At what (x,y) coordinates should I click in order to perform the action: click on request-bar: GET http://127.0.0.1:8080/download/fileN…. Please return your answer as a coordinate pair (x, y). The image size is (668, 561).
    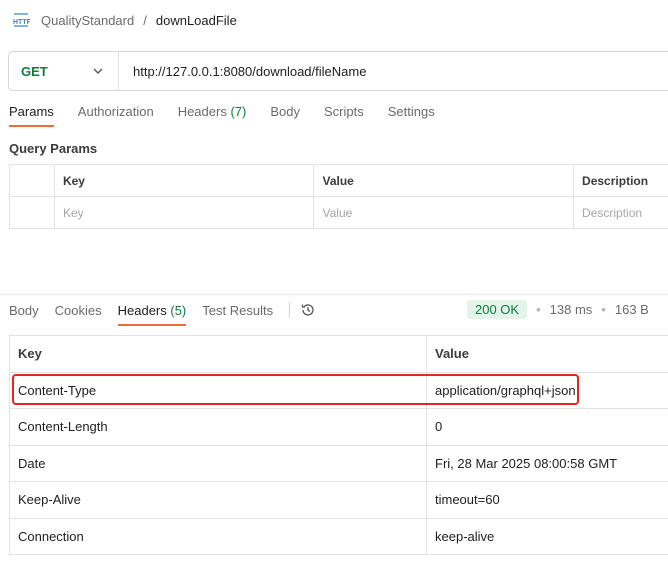
    Looking at the image, I should click on (338, 71).